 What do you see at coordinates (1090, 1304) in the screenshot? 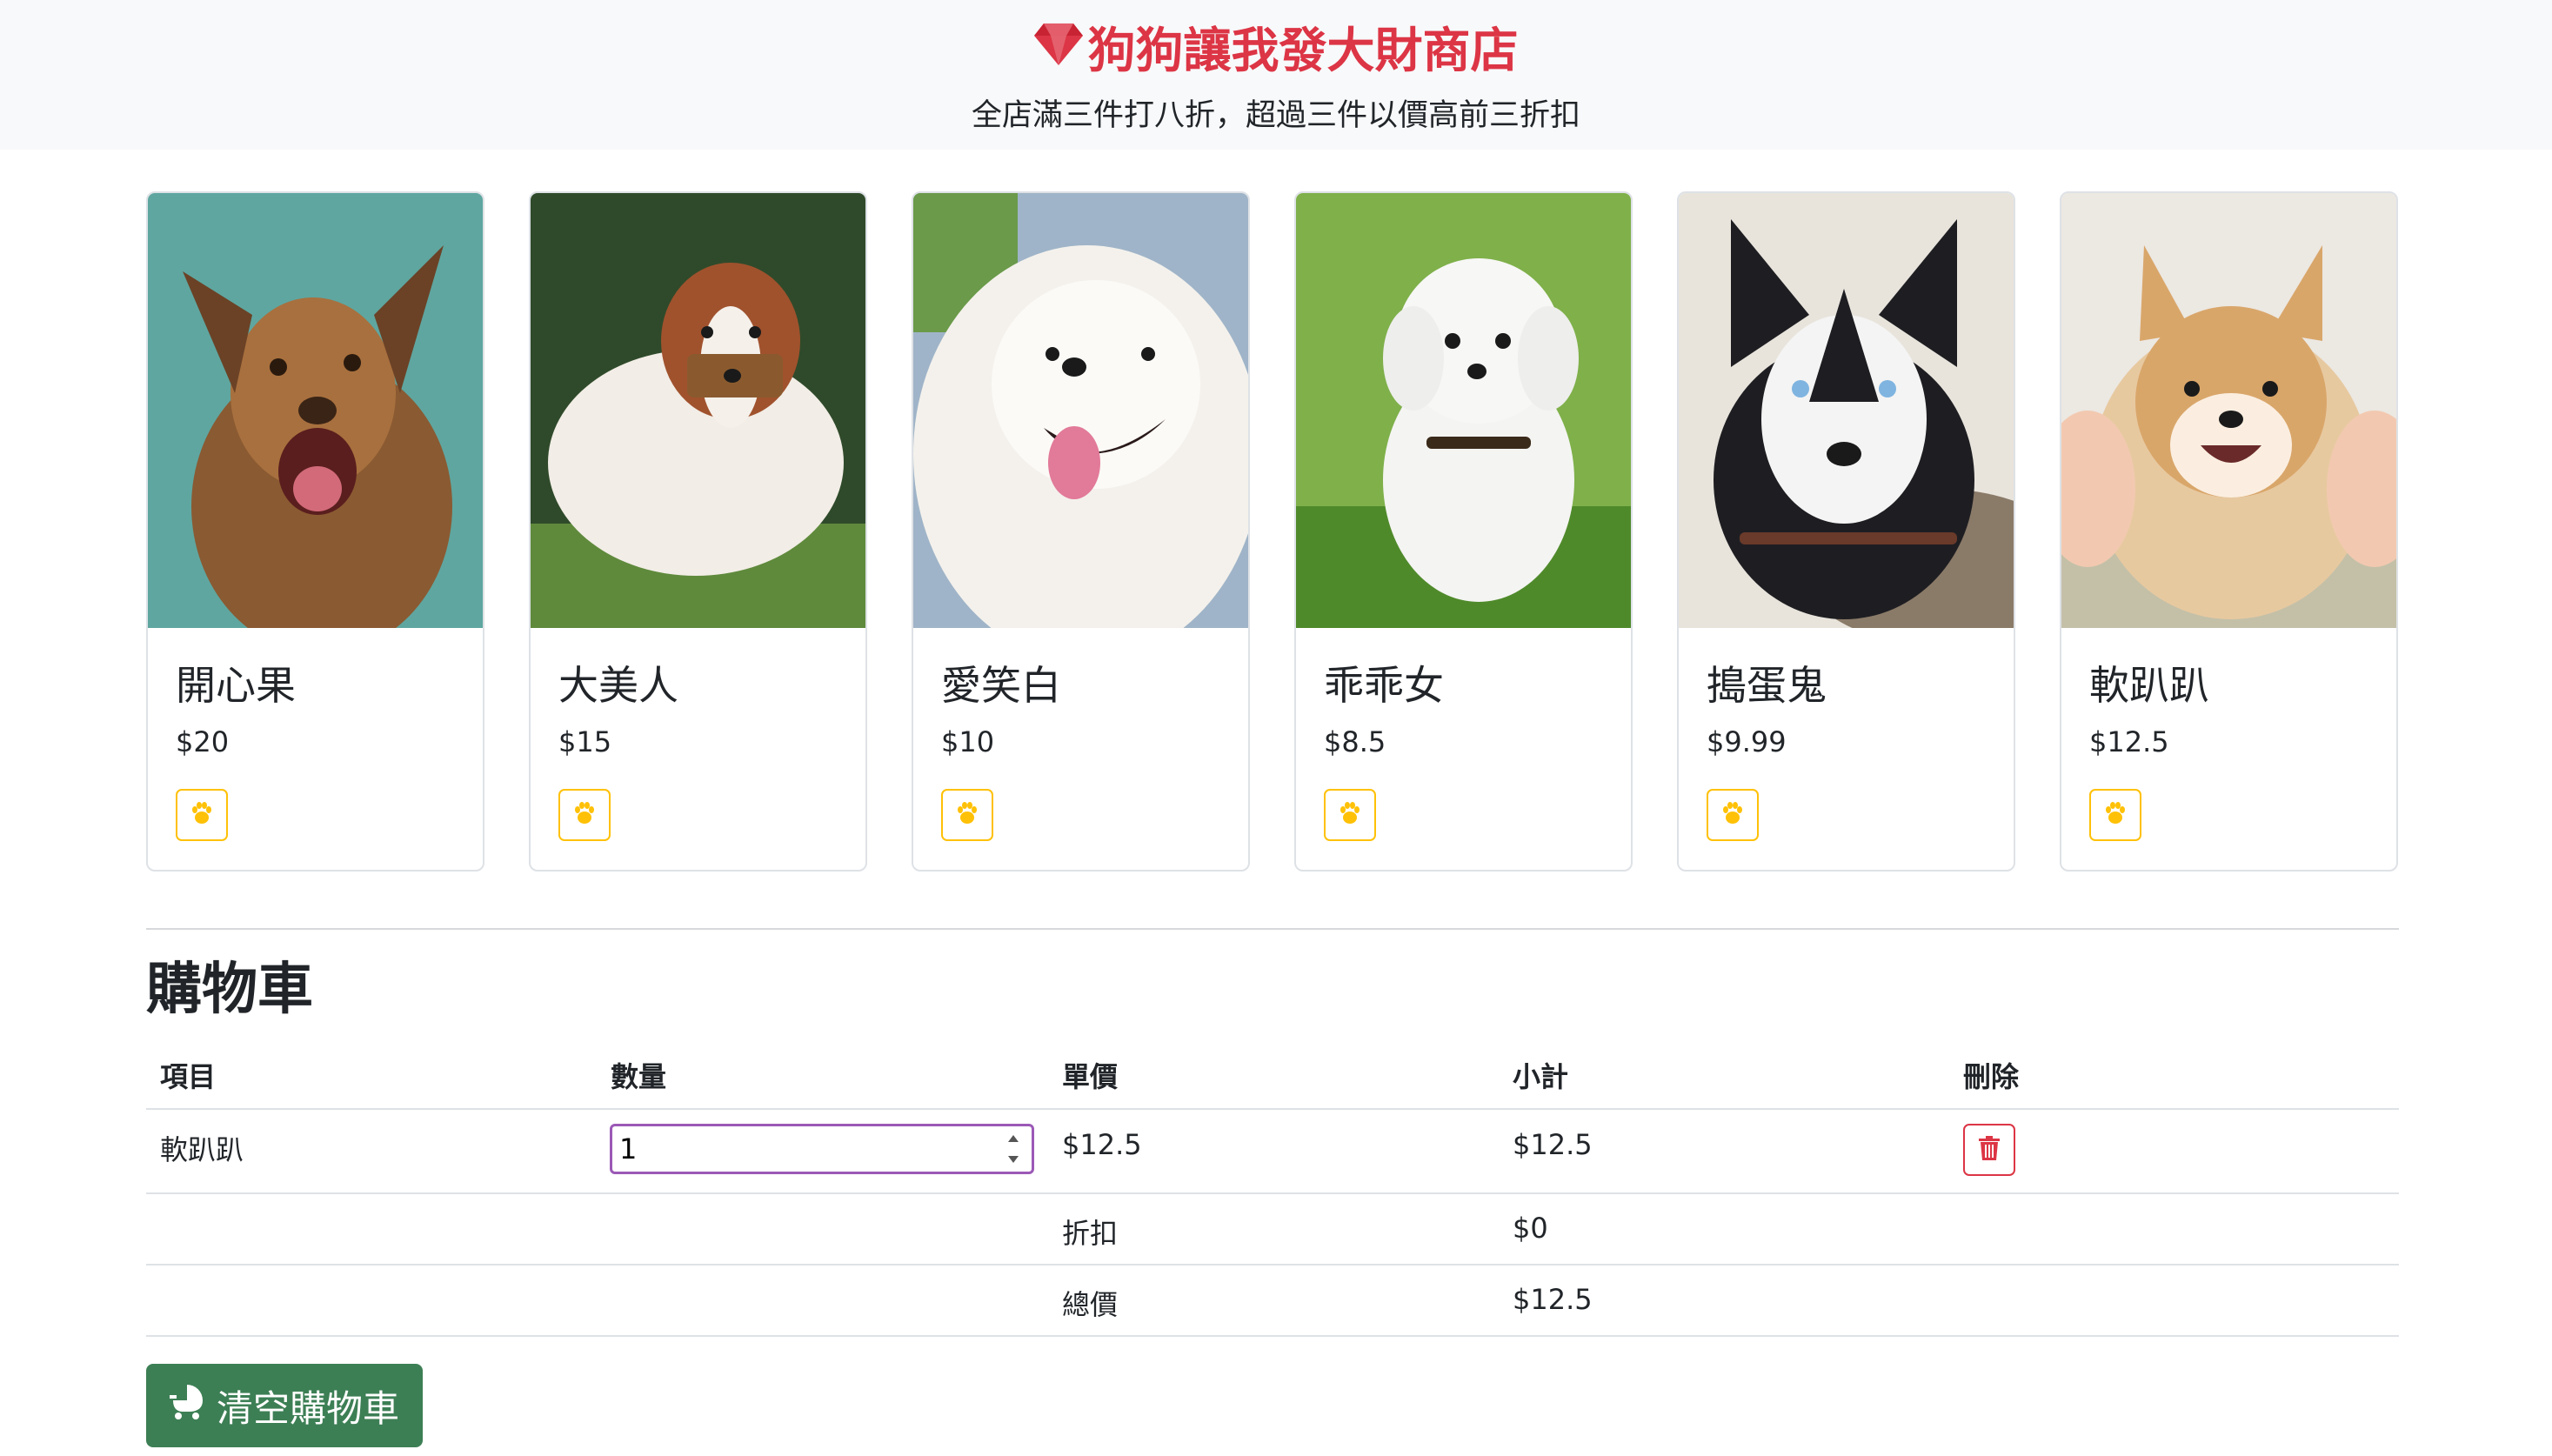
I see `total-label: 總價` at bounding box center [1090, 1304].